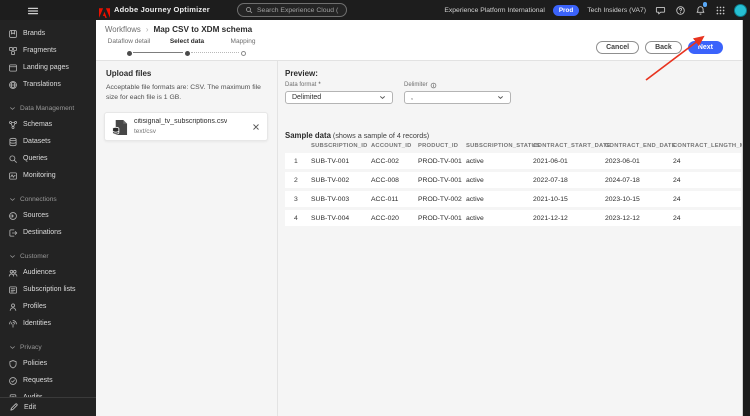  I want to click on step-dot-dataflow-detail, so click(129, 53).